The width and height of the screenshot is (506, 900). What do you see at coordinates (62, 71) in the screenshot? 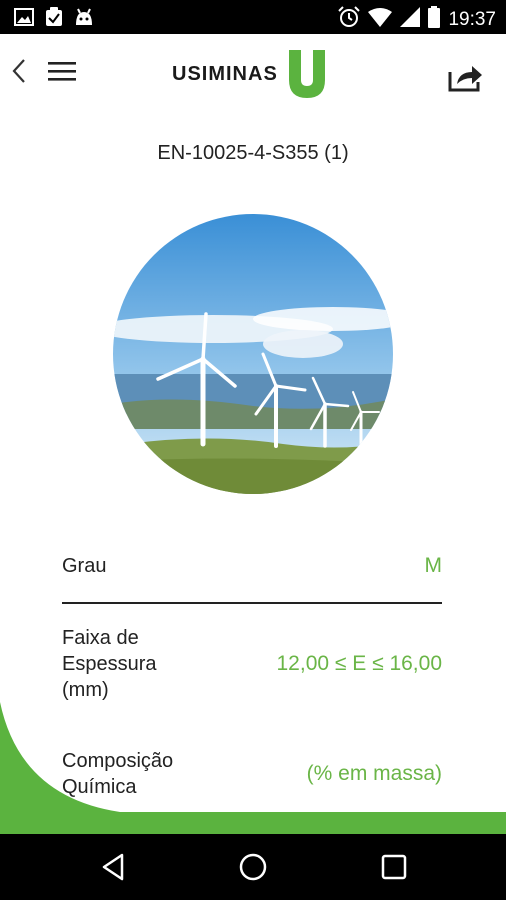
I see `hamburger-icon` at bounding box center [62, 71].